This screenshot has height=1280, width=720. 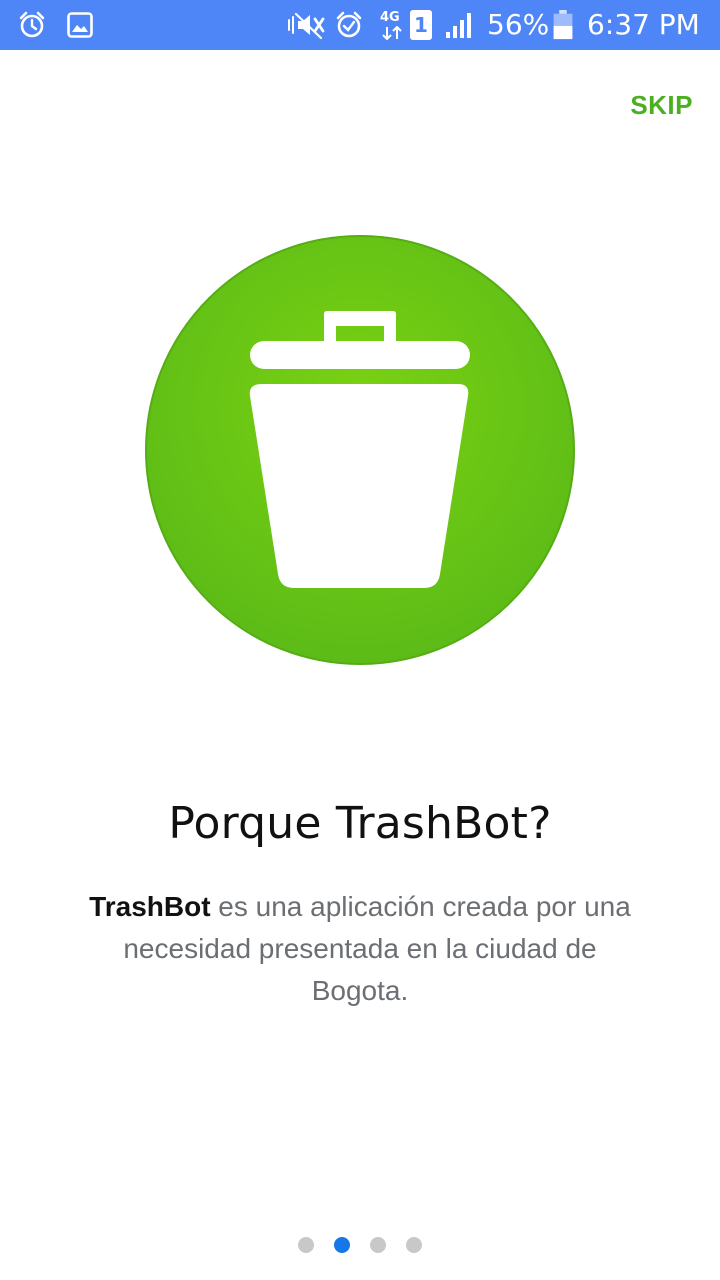 I want to click on page-indicator, so click(x=360, y=1246).